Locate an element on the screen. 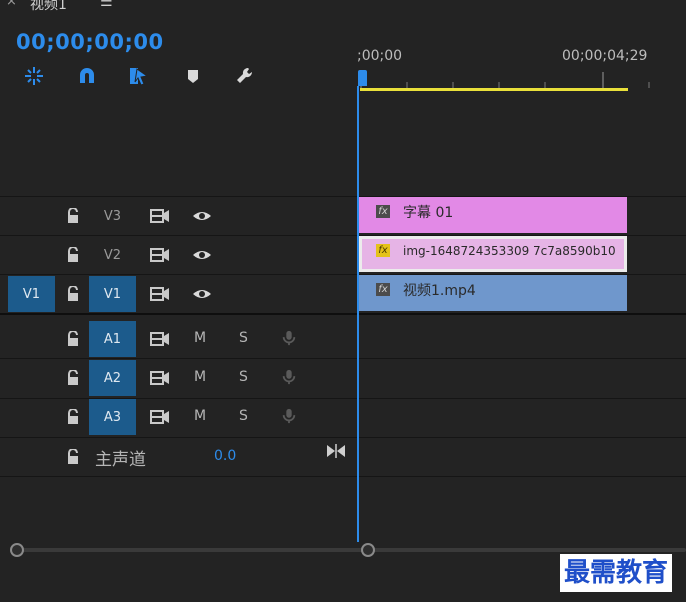  source-patch-v1: V1 is located at coordinates (31, 294).